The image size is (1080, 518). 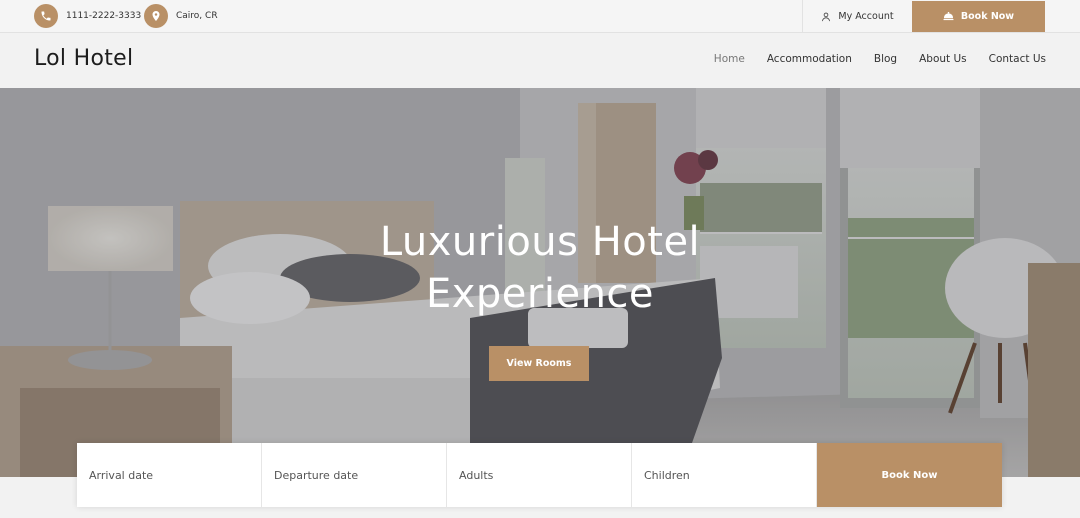 I want to click on top-book-now-button: Book Now, so click(x=978, y=16).